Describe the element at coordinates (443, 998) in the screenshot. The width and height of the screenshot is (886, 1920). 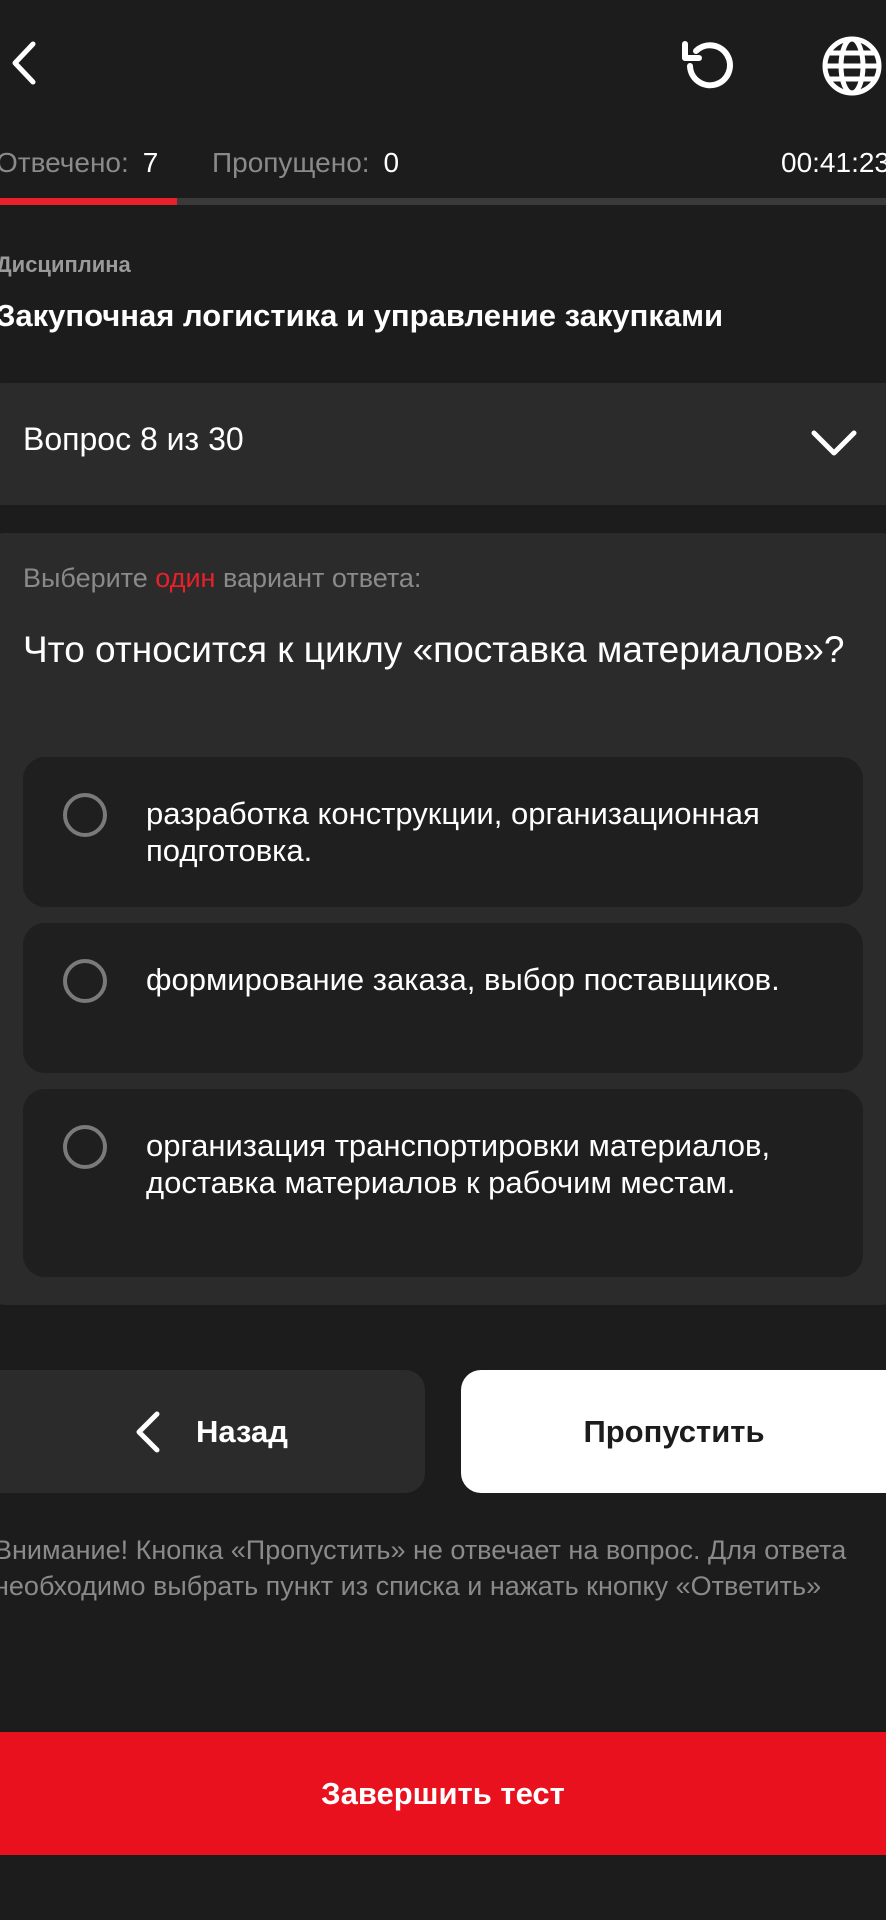
I see `answer-option-2: формирование заказа, выбор поставщиков.` at that location.